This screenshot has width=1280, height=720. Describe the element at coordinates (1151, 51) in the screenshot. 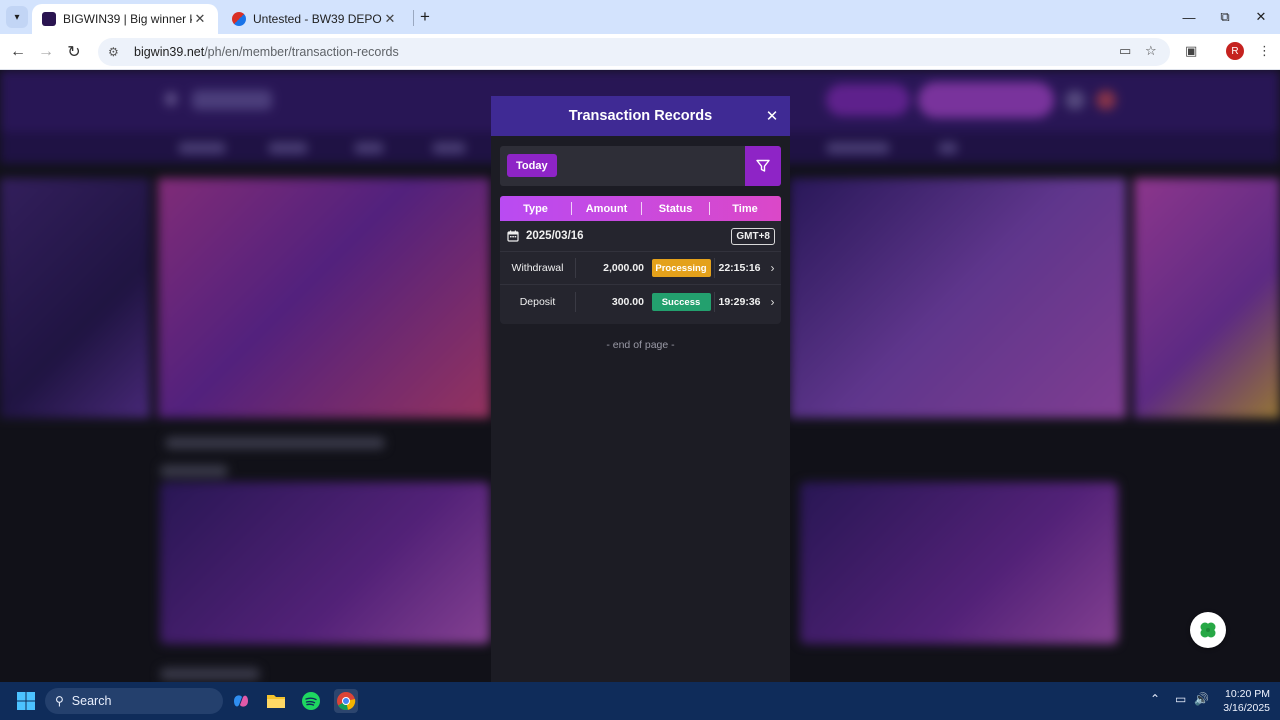

I see `bookmark-star-icon: ☆` at that location.